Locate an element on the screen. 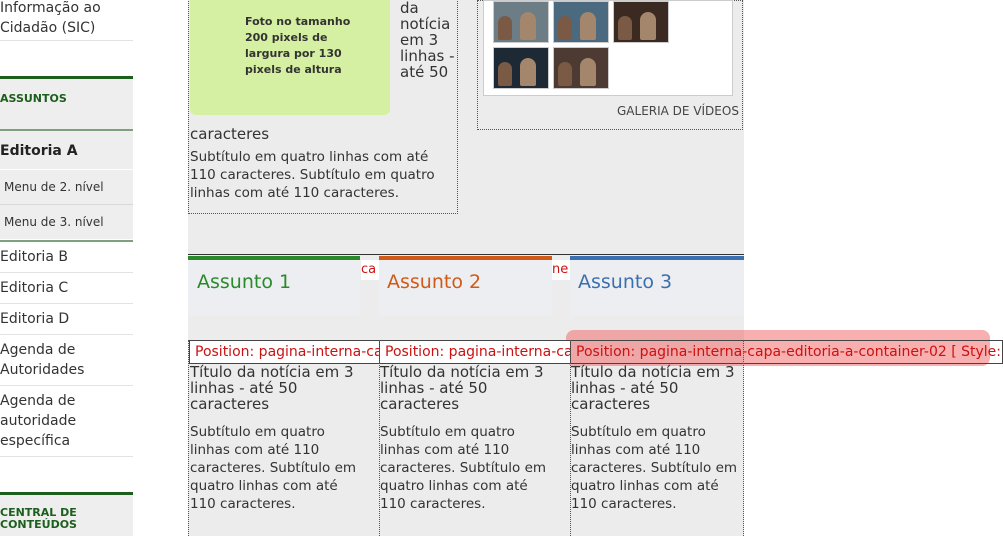  column-3-subject: Assunto 3 is located at coordinates (625, 282).